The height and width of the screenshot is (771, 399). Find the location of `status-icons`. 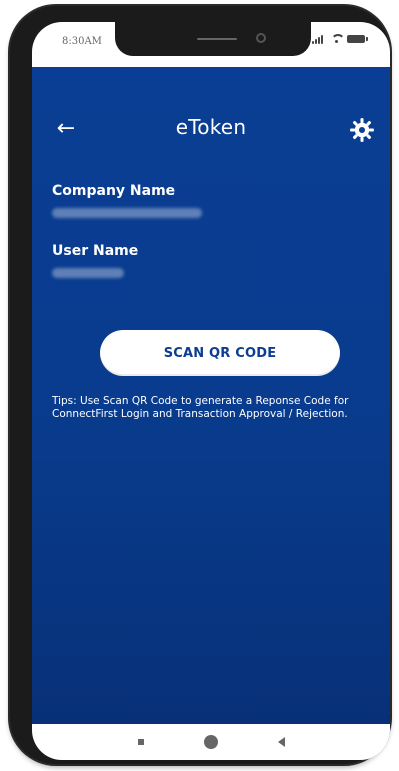

status-icons is located at coordinates (340, 39).